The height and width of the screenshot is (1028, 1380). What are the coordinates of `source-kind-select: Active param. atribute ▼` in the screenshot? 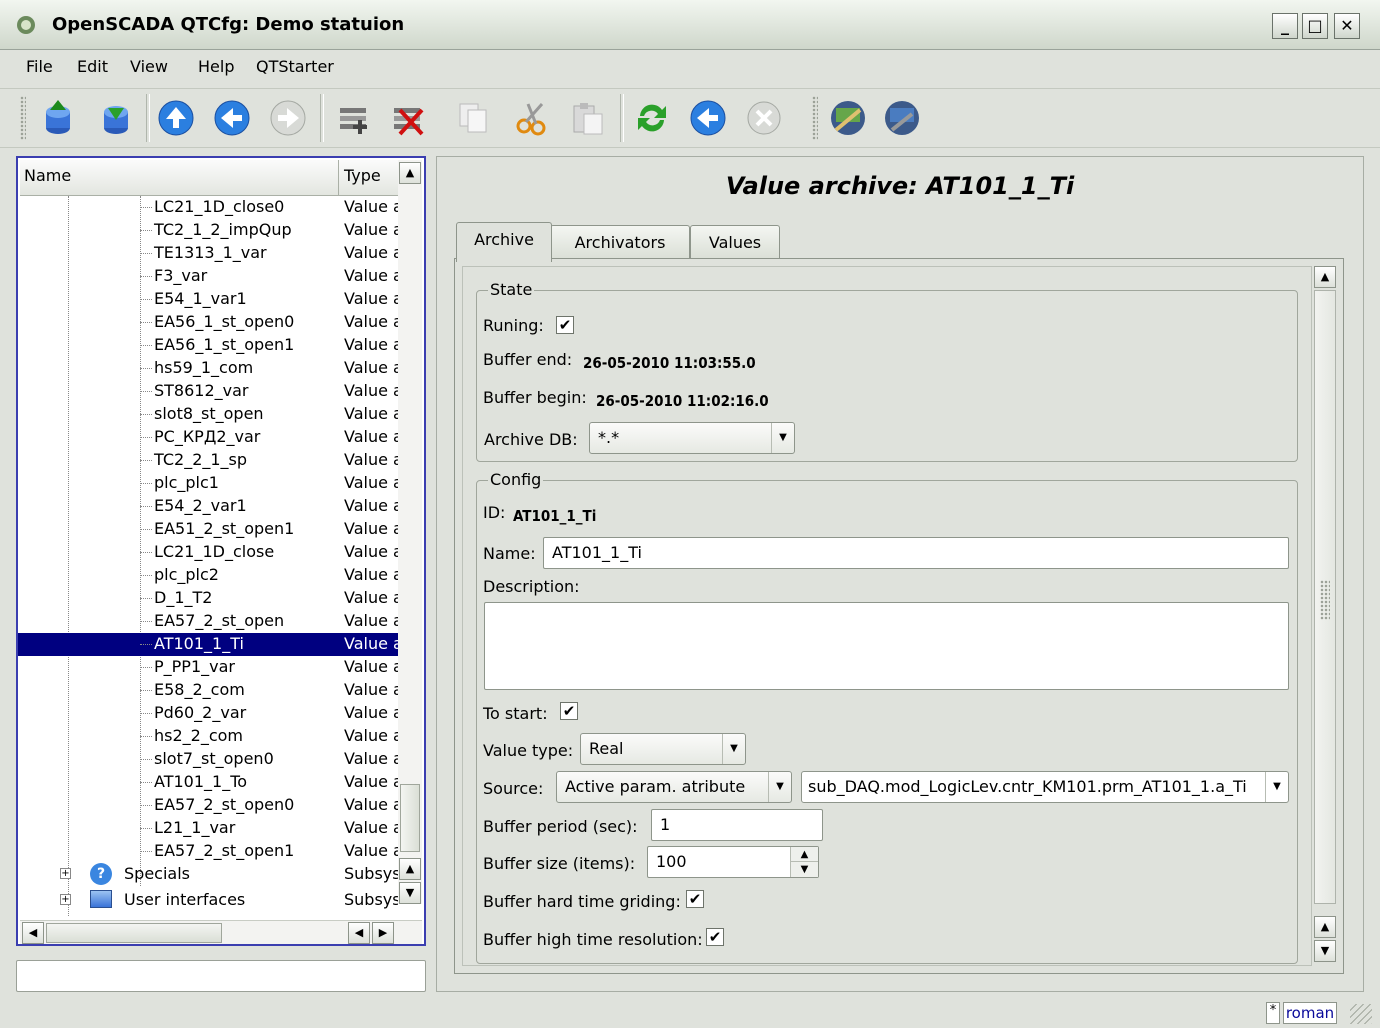 It's located at (674, 787).